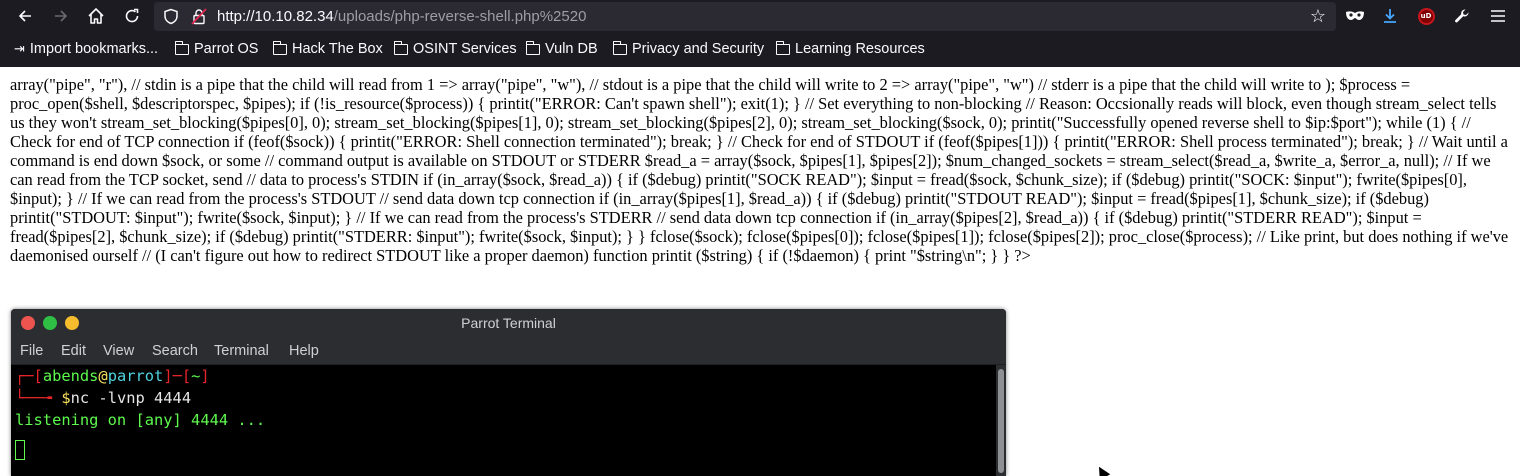  I want to click on terminal-scrollbar, so click(1001, 420).